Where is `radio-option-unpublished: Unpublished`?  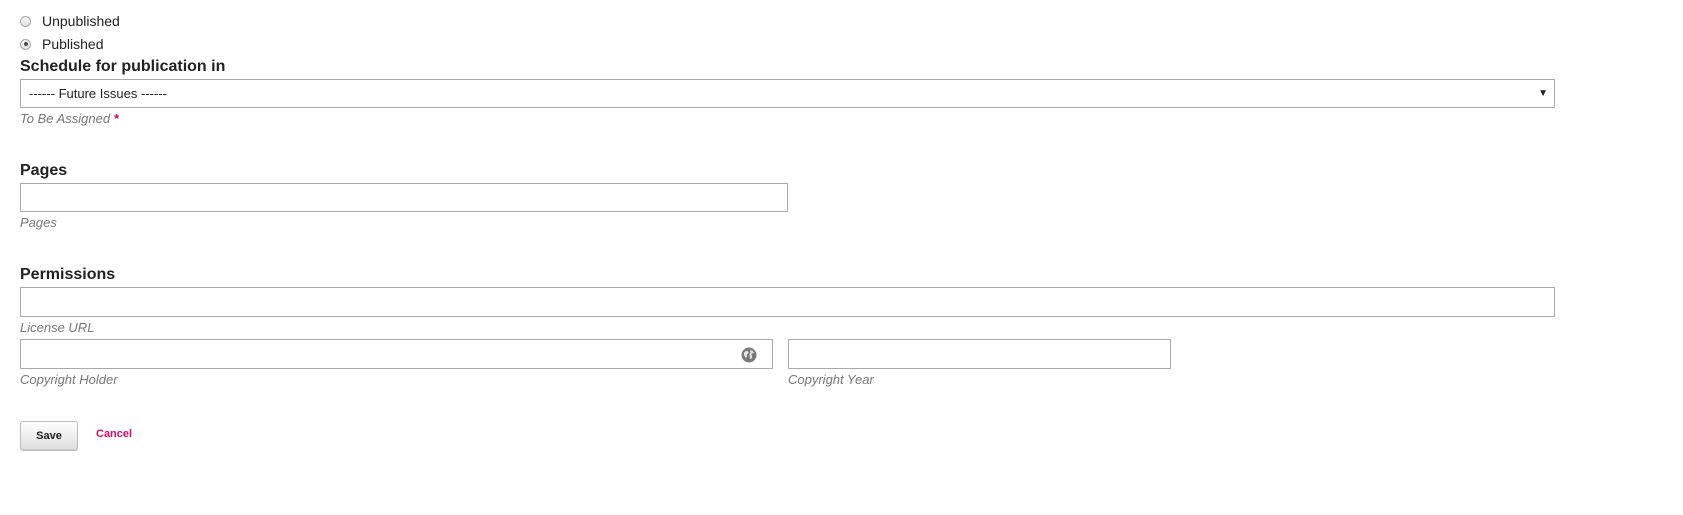
radio-option-unpublished: Unpublished is located at coordinates (70, 21).